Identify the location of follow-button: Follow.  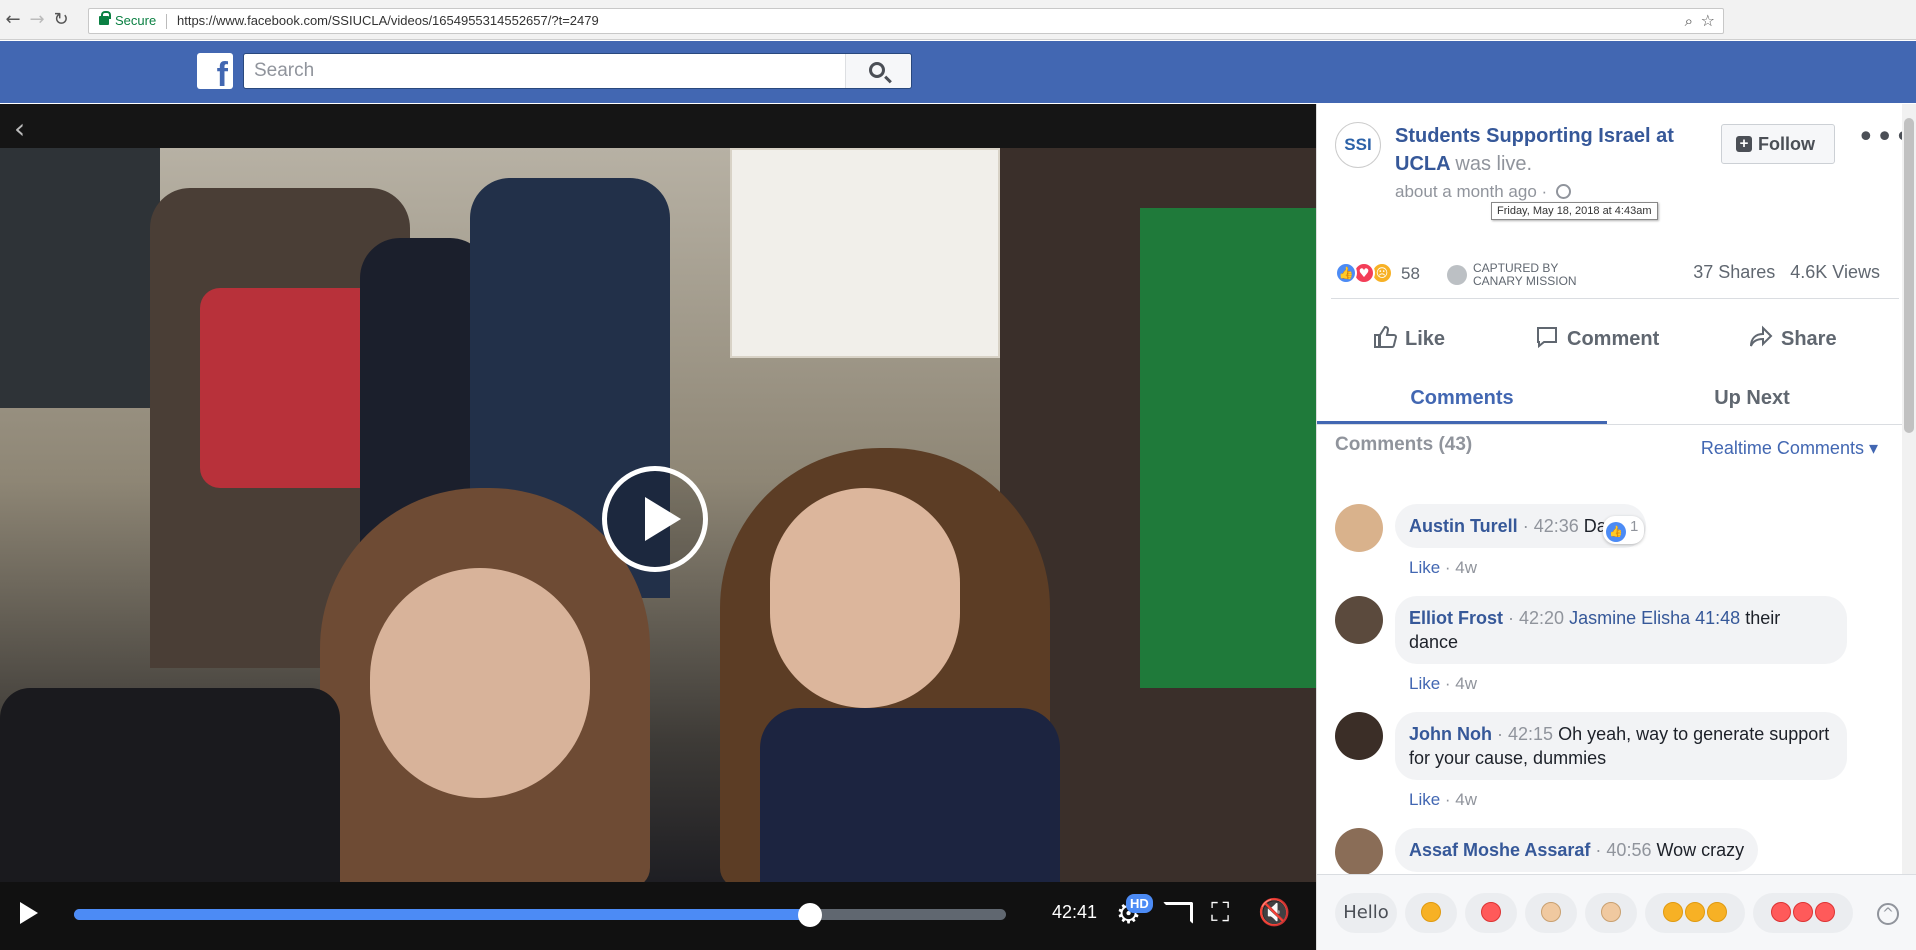
(1778, 144).